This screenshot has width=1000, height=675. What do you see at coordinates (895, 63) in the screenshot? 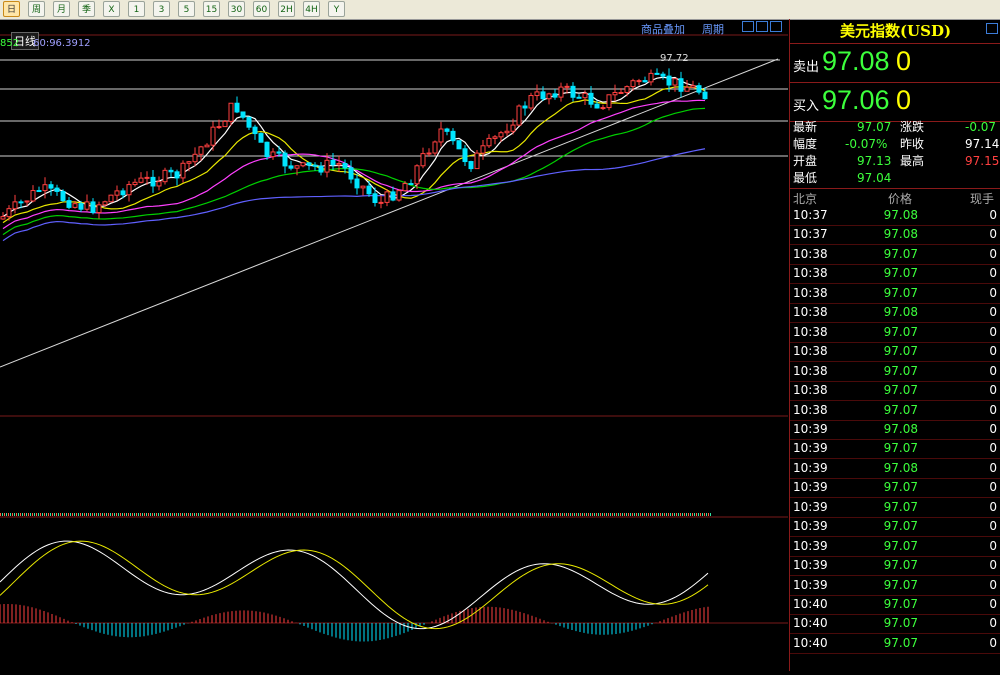
I see `sell-row: 卖出 97.08 0` at bounding box center [895, 63].